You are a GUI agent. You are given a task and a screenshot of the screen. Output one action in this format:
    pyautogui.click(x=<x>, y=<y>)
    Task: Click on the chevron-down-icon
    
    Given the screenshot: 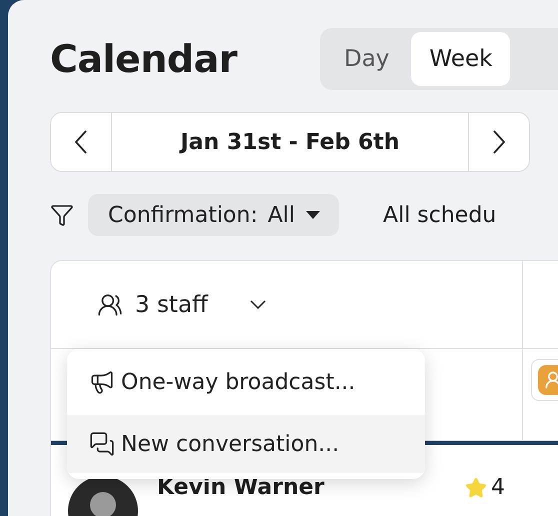 What is the action you would take?
    pyautogui.click(x=258, y=304)
    